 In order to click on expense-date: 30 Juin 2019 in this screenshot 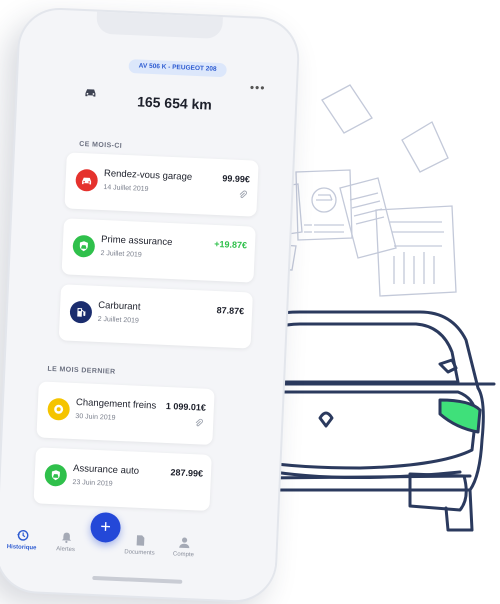, I will do `click(95, 417)`.